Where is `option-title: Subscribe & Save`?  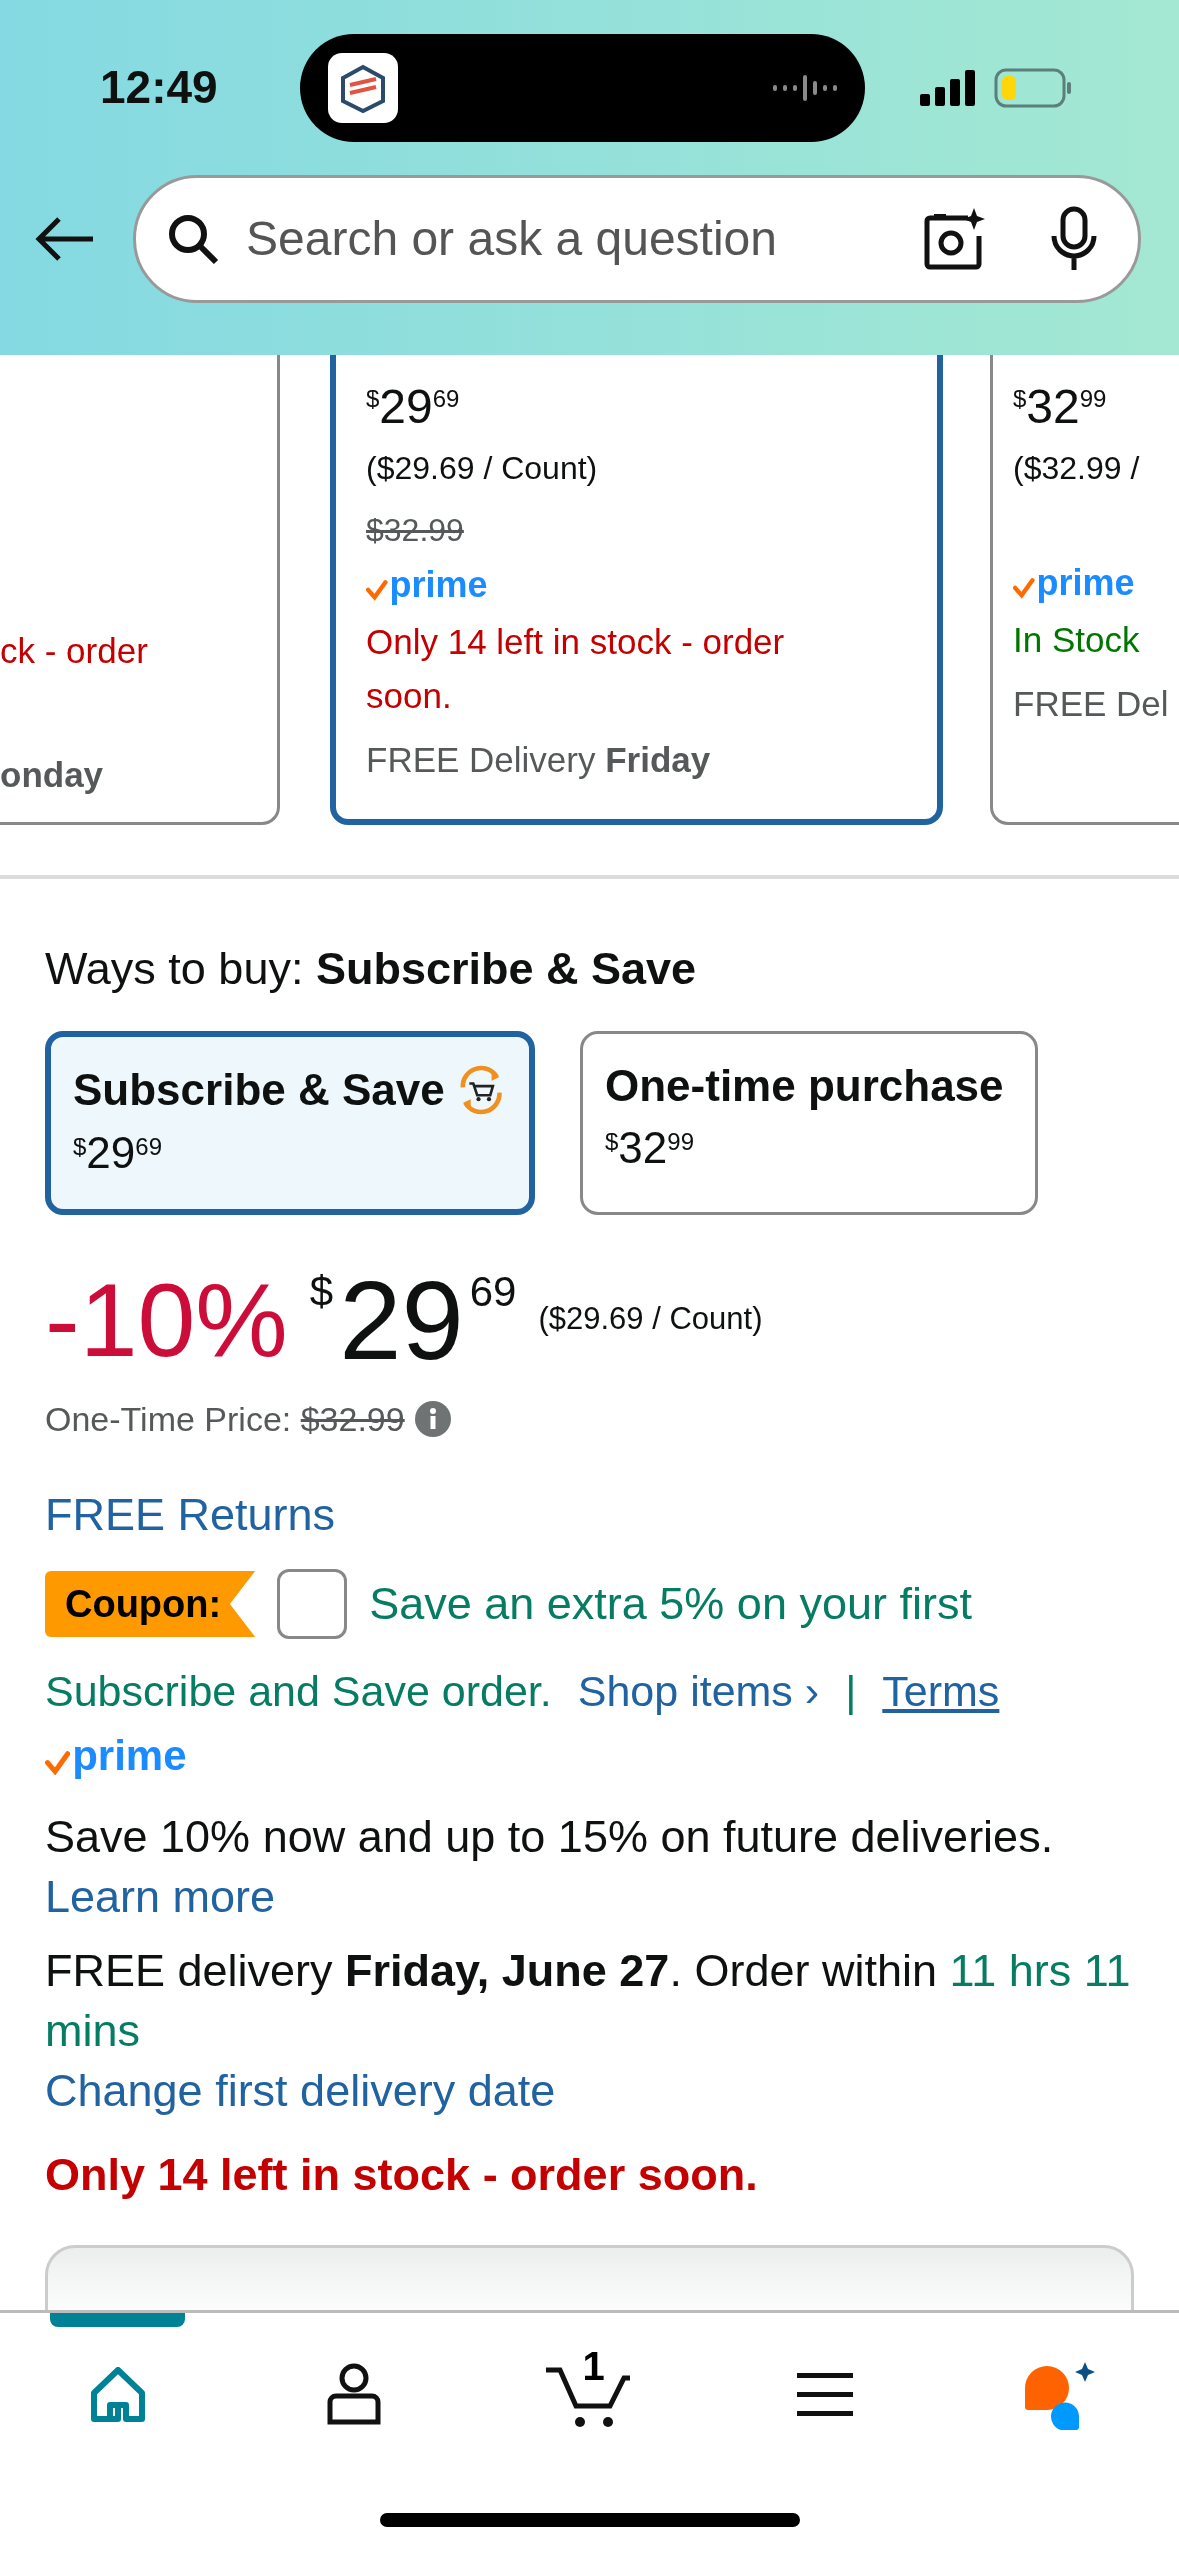
option-title: Subscribe & Save is located at coordinates (259, 1090).